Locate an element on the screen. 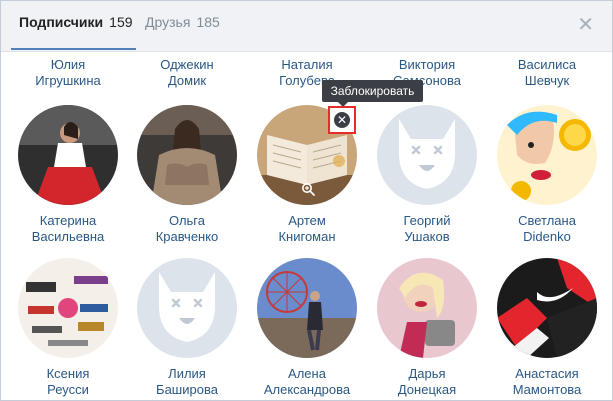 The width and height of the screenshot is (613, 401). list-item: Дарья Донецкая is located at coordinates (427, 328).